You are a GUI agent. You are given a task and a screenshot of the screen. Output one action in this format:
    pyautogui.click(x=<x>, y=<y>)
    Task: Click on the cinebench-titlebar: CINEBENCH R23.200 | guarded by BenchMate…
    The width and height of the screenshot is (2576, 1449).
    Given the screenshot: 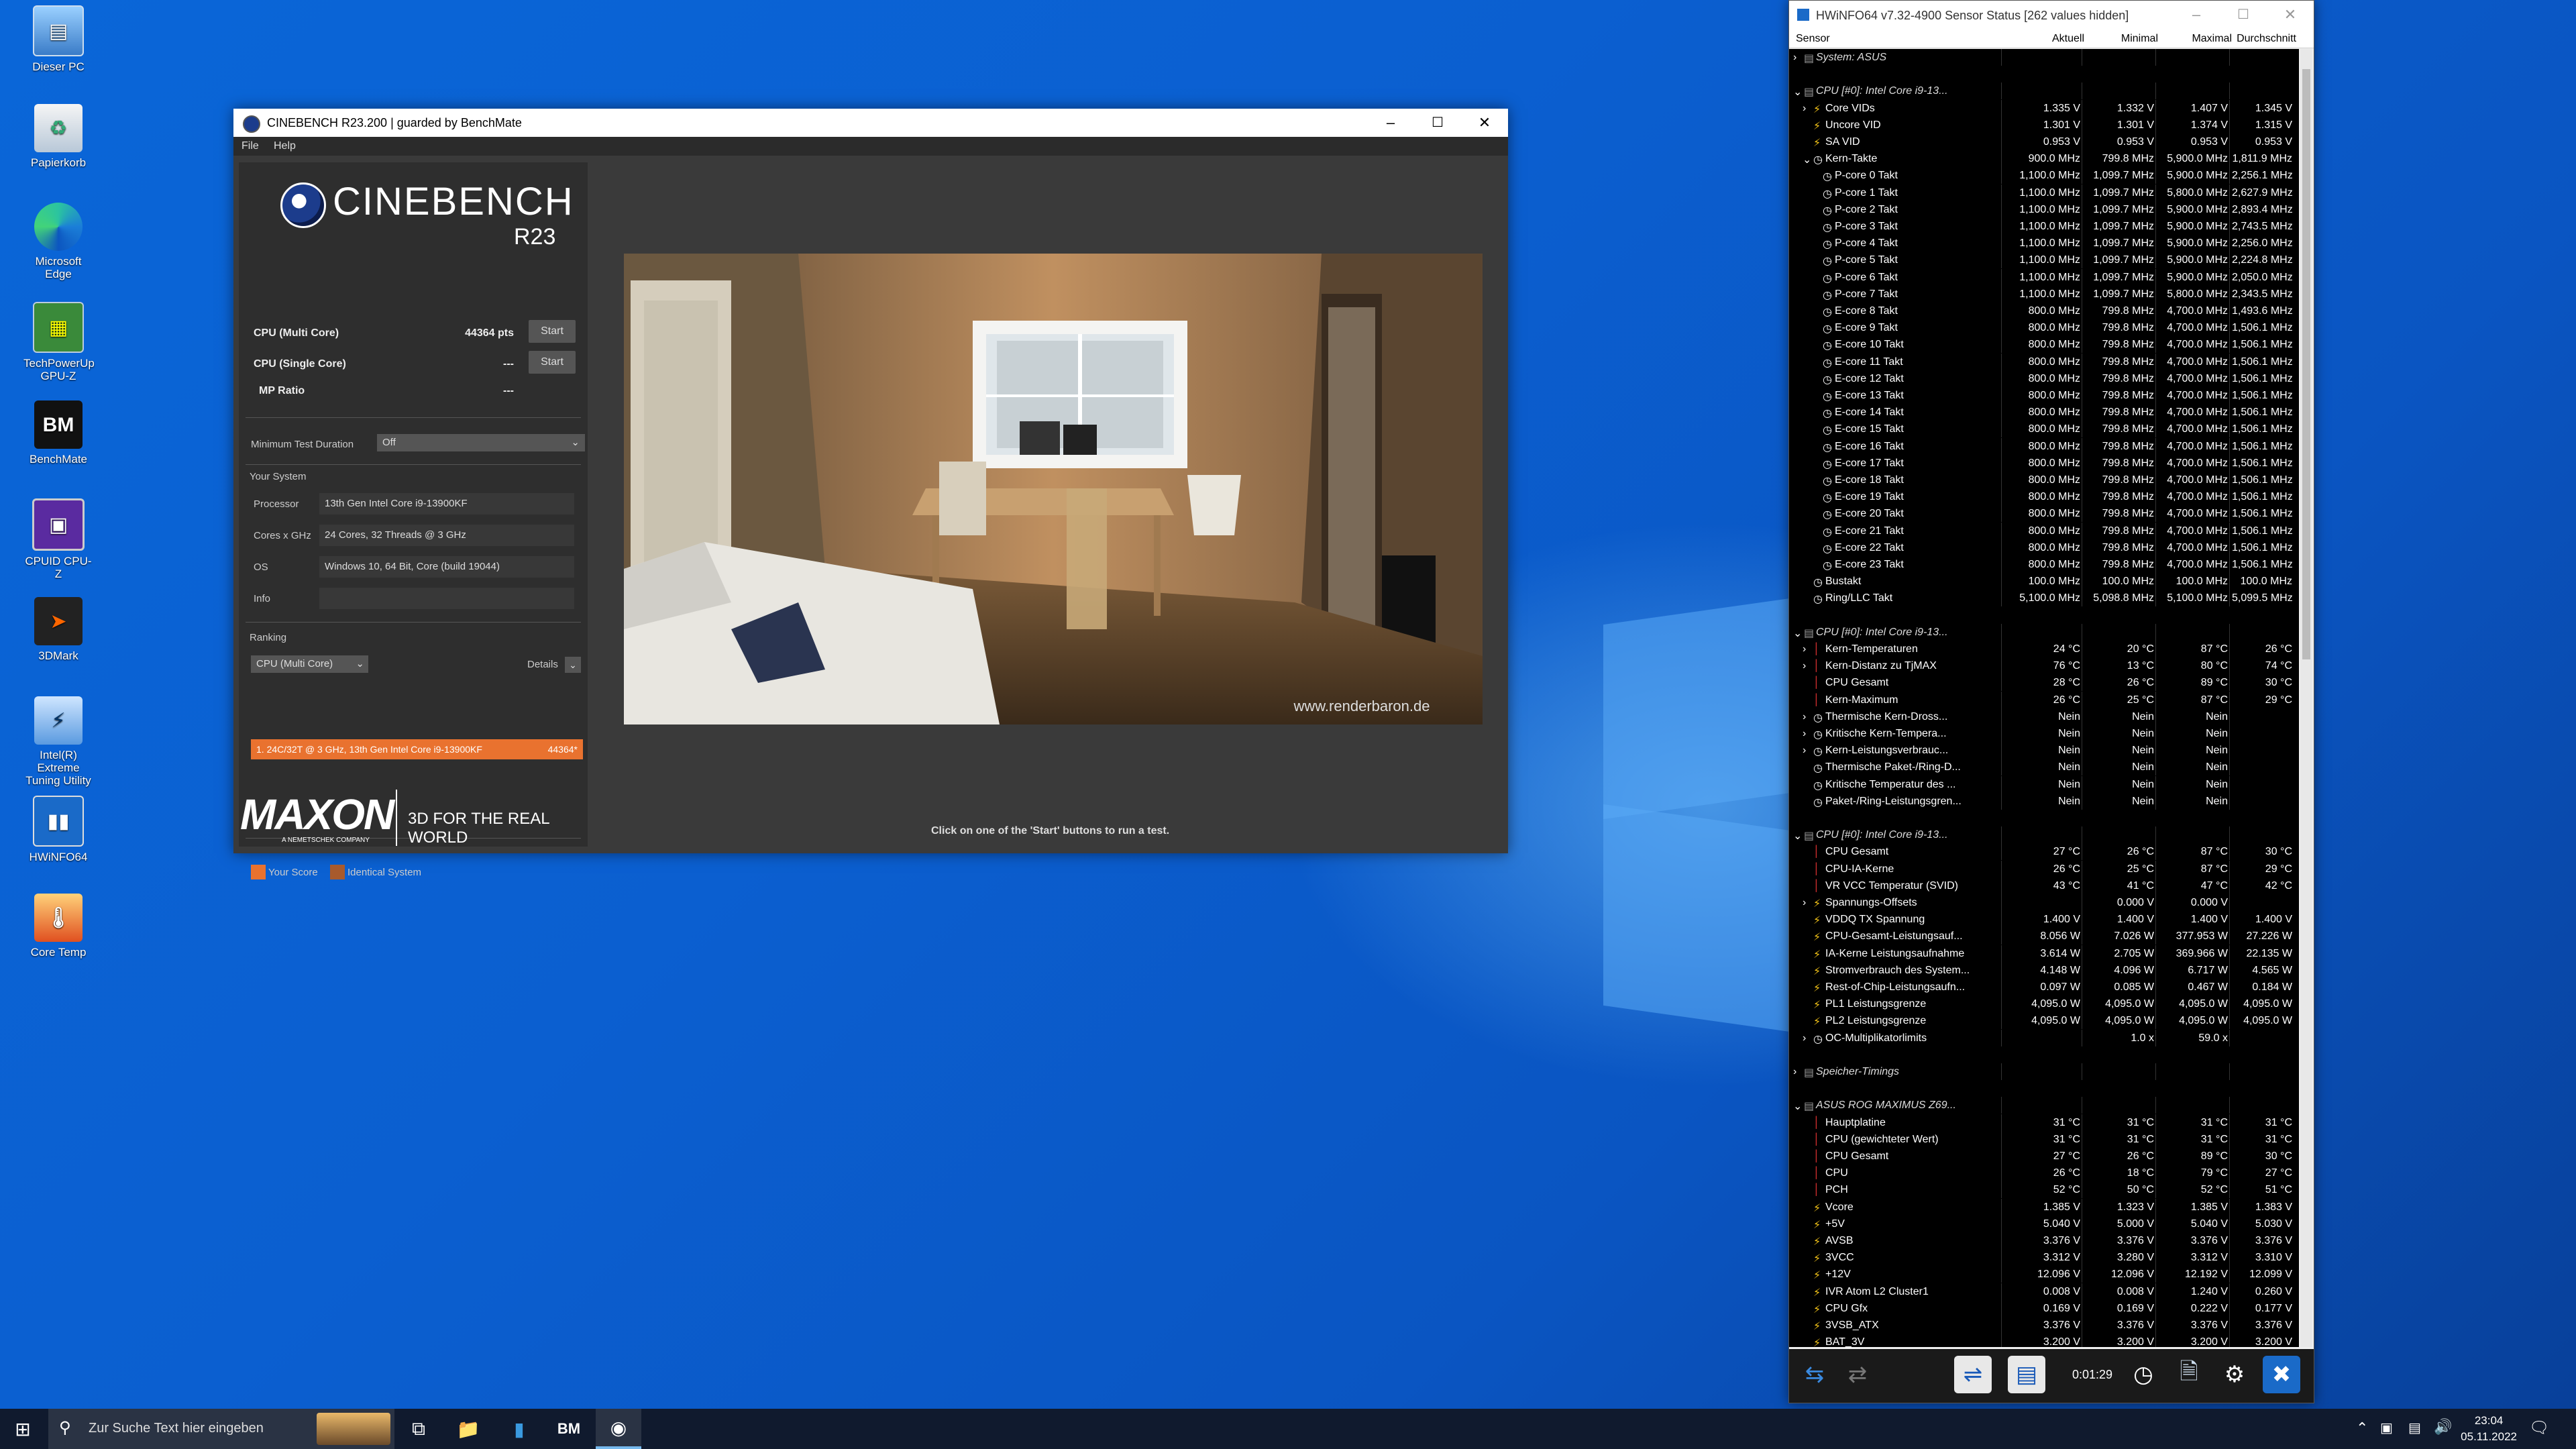 What is the action you would take?
    pyautogui.click(x=870, y=123)
    